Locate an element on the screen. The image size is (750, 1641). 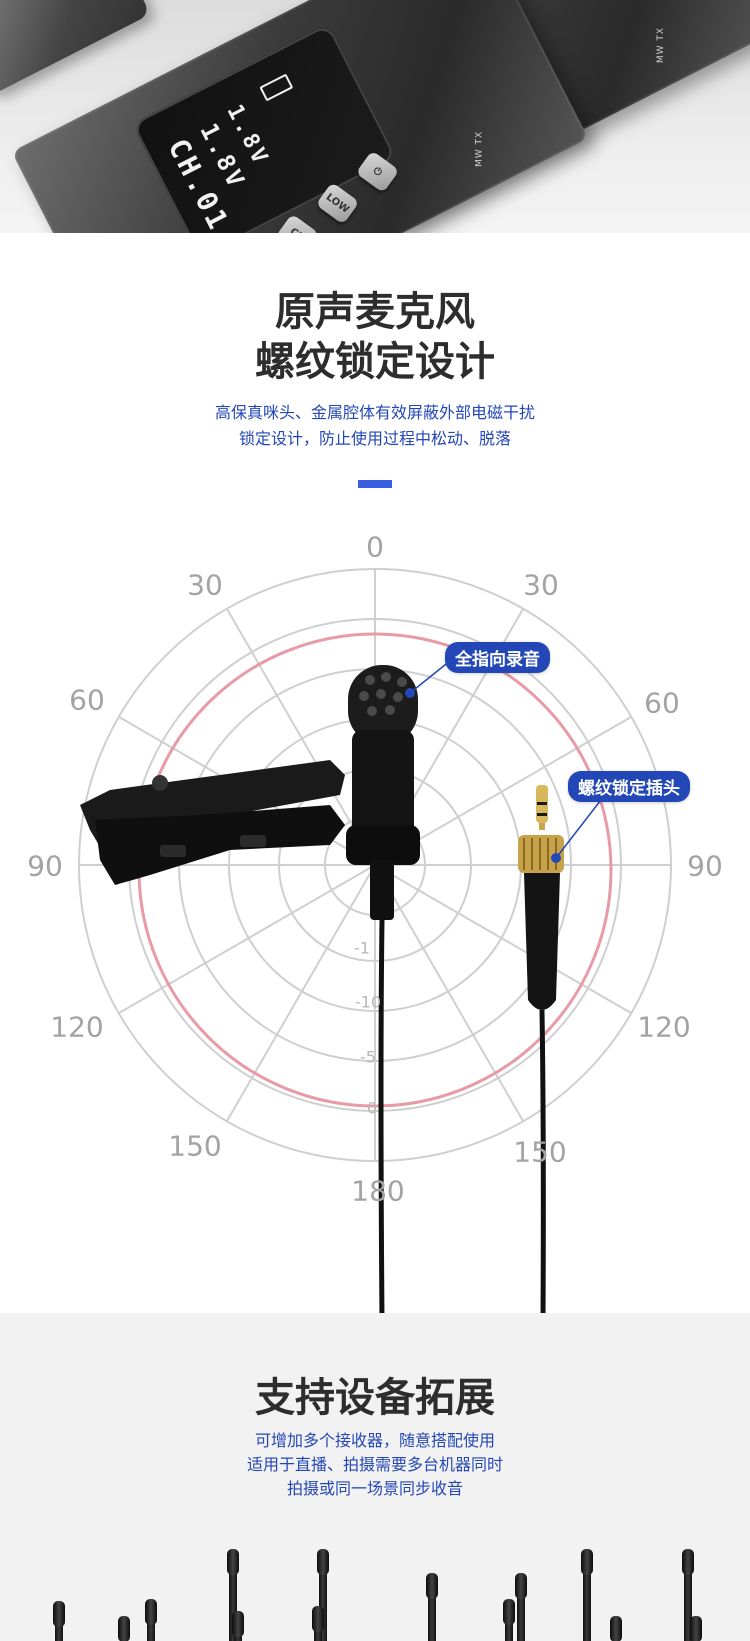
angle-label-60-right: 60 is located at coordinates (662, 703).